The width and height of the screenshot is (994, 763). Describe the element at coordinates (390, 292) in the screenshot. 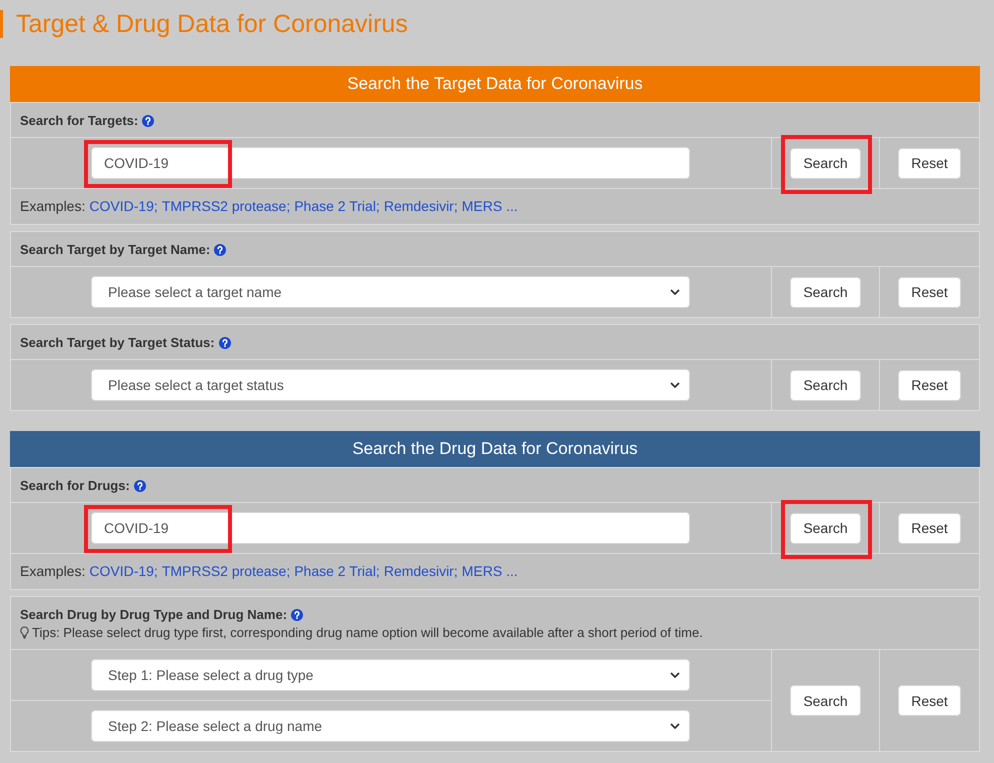

I see `dropdown-field: Please select a target name` at that location.